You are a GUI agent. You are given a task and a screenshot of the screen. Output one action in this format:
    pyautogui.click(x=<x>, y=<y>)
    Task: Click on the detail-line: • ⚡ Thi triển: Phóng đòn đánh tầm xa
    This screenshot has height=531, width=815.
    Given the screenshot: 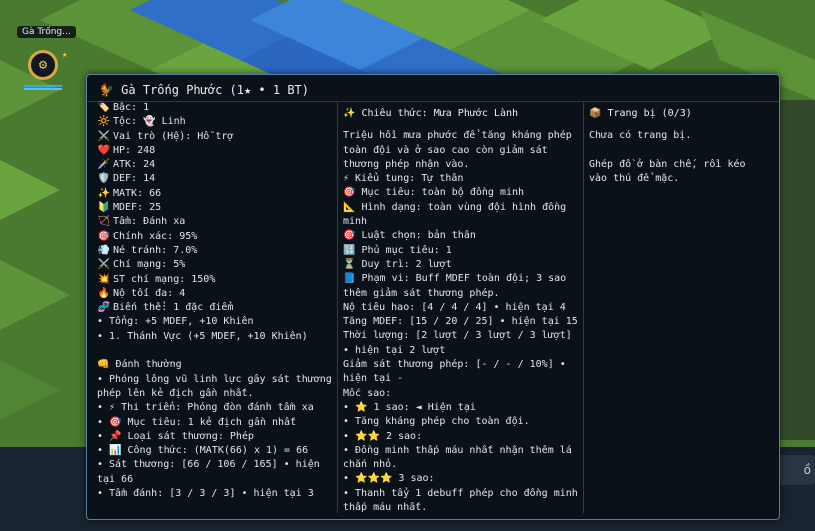 What is the action you would take?
    pyautogui.click(x=205, y=408)
    